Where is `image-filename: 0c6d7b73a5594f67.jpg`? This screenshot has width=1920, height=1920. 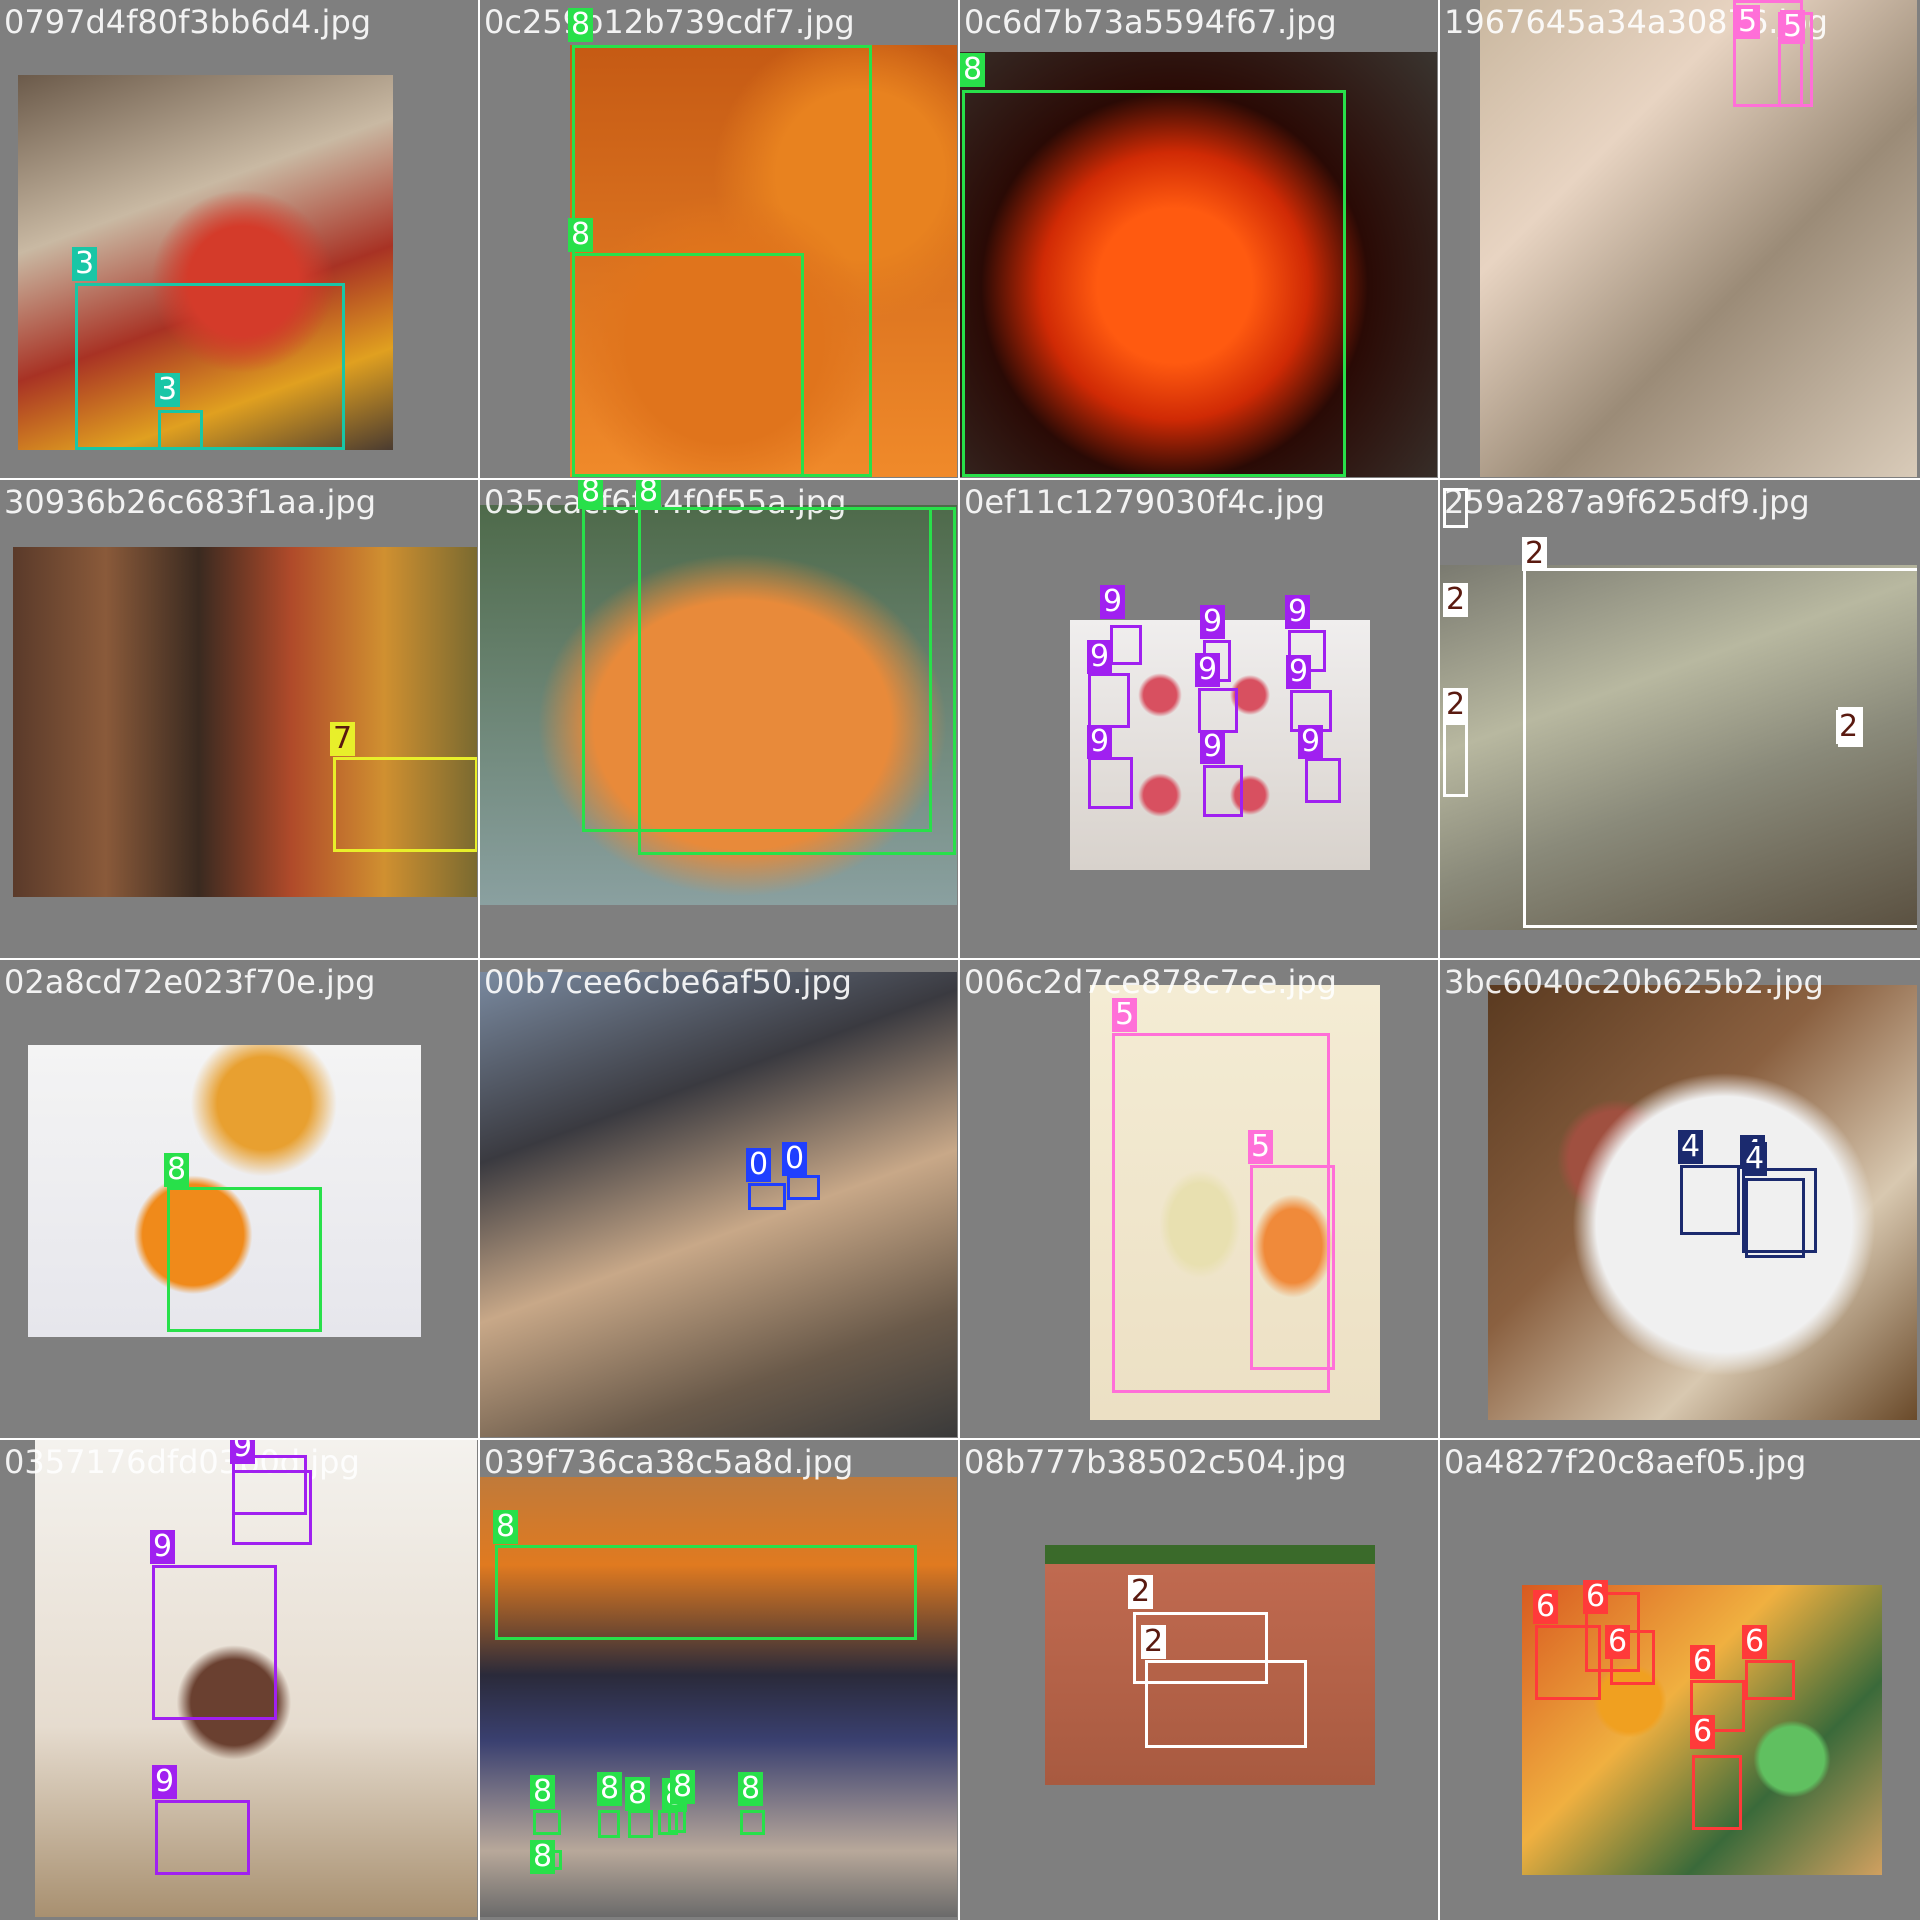 image-filename: 0c6d7b73a5594f67.jpg is located at coordinates (1150, 22).